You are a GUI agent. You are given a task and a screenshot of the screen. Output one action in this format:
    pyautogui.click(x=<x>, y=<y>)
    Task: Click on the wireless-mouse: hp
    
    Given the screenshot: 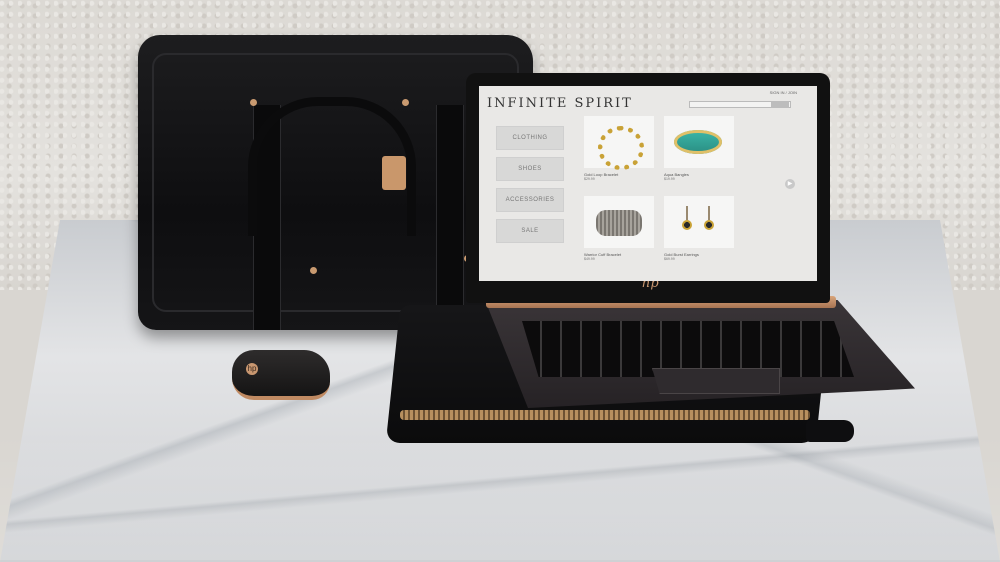 What is the action you would take?
    pyautogui.click(x=281, y=375)
    